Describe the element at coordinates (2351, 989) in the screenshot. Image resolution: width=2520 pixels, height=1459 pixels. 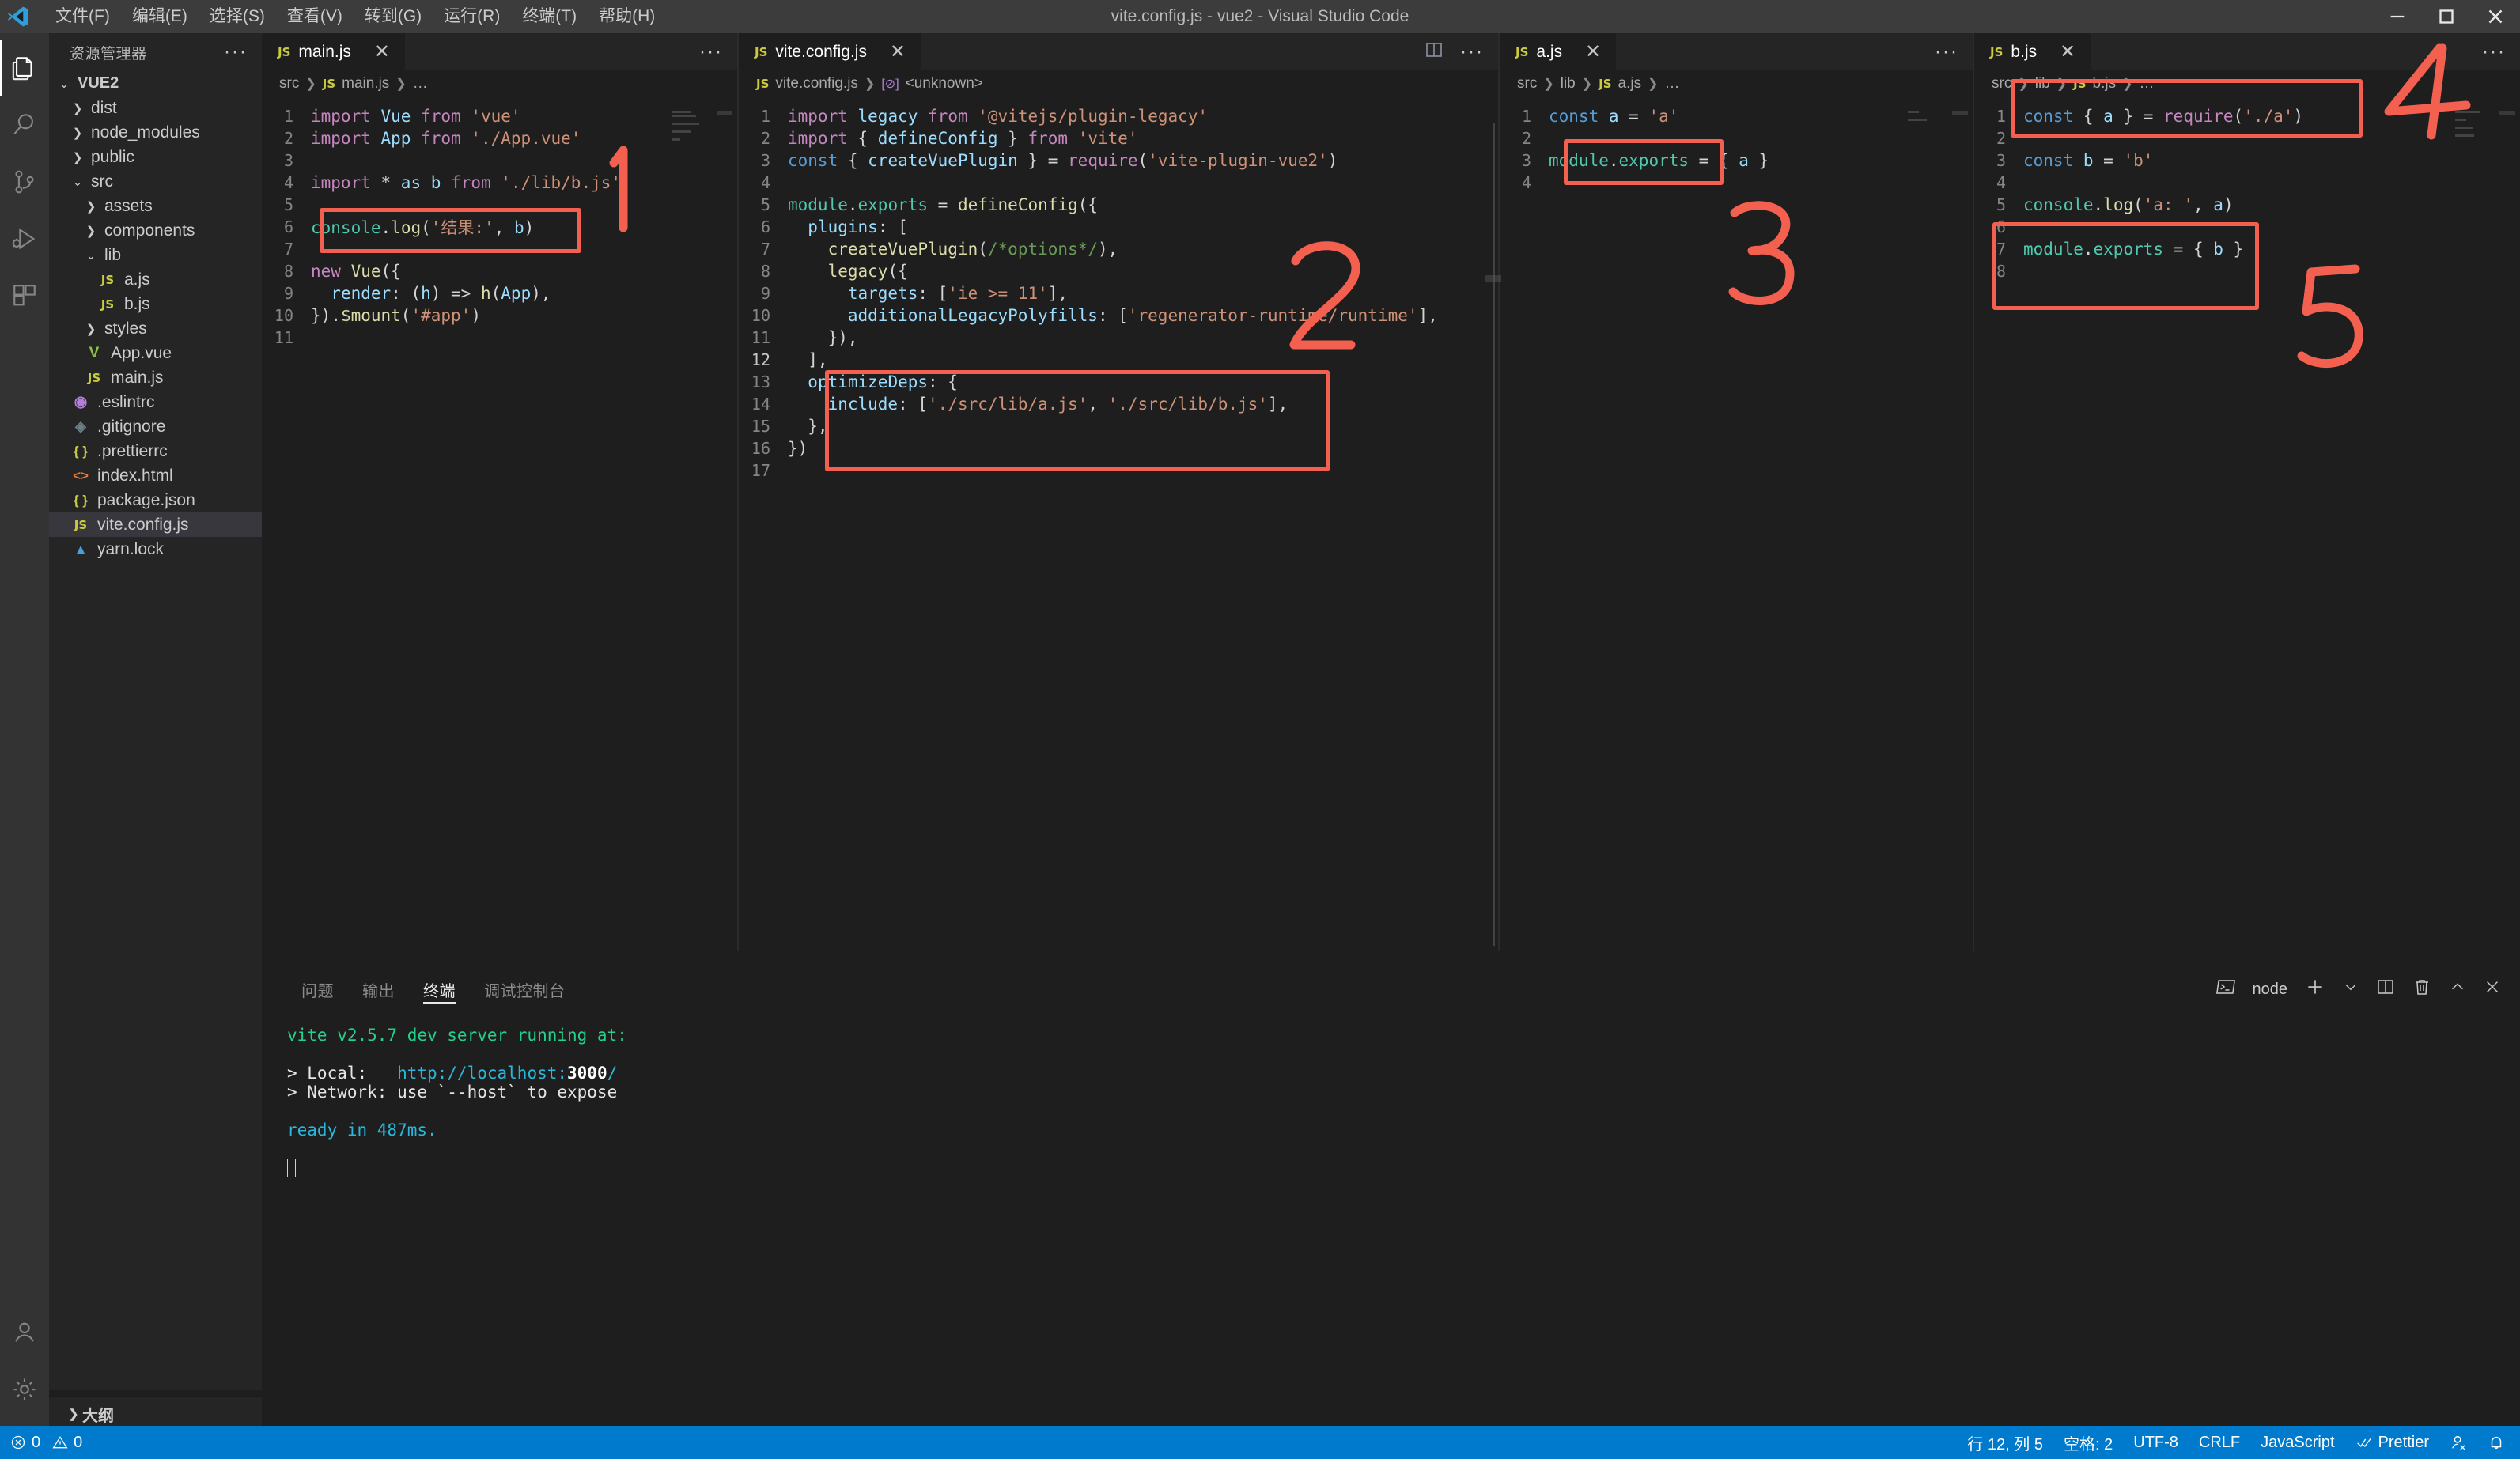
I see `chevron-down-icon` at that location.